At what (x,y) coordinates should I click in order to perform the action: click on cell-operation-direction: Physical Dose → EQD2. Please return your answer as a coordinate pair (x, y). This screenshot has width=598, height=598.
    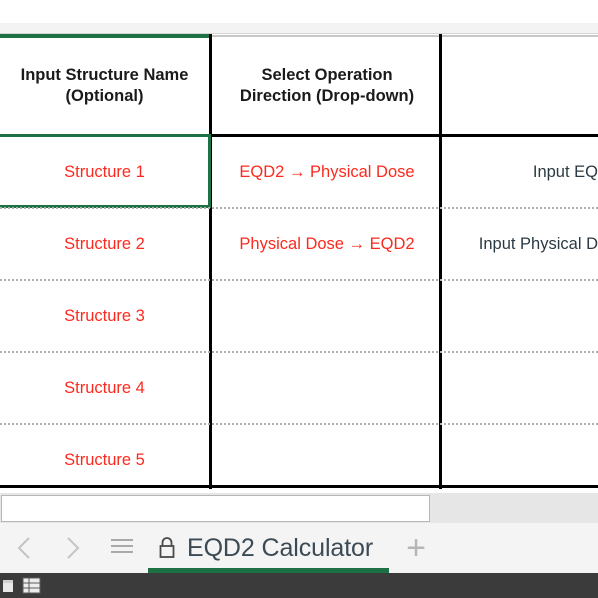
    Looking at the image, I should click on (327, 244).